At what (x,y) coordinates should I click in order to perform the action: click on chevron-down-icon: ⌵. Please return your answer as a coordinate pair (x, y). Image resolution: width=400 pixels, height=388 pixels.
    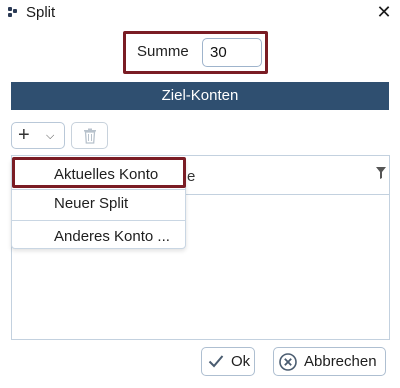
    Looking at the image, I should click on (50, 136).